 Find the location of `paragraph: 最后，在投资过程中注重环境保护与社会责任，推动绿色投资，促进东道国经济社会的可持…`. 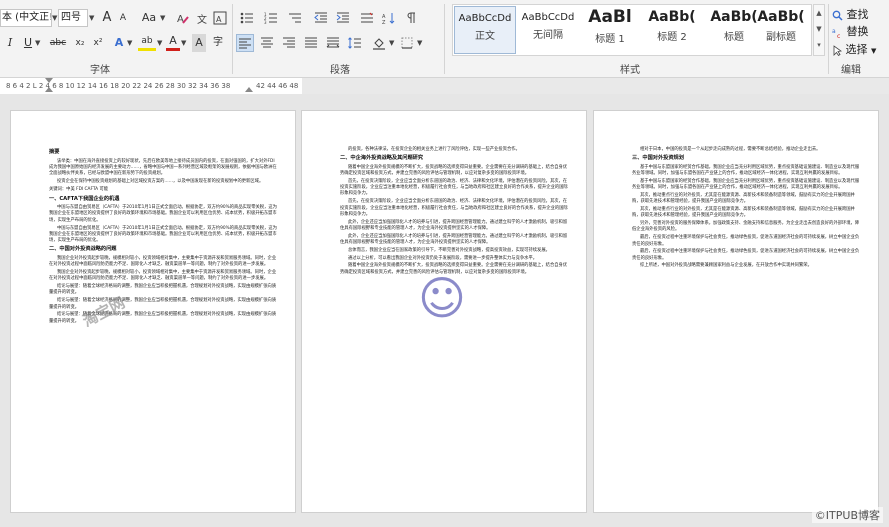

paragraph: 最后，在投资过程中注重环境保护与社会责任，推动绿色投资，促进东道国经济社会的可持… is located at coordinates (746, 255).